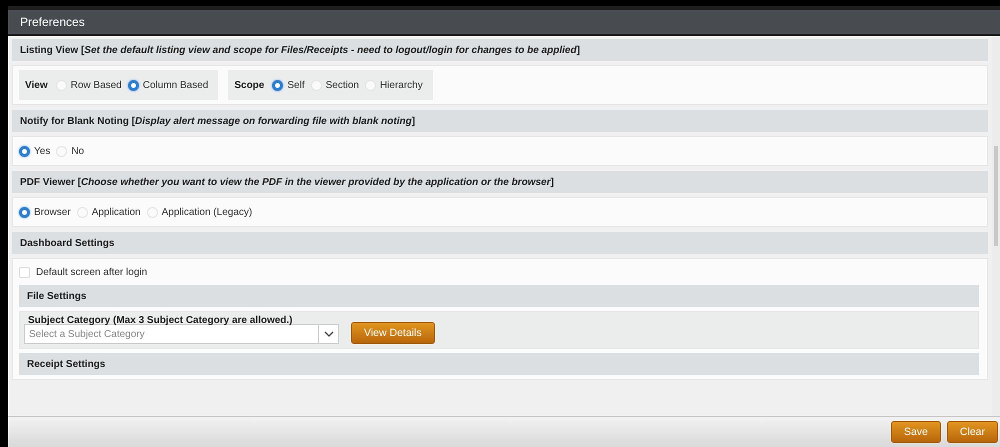  I want to click on section-title: Listing View [Set the default listing view and scope for Files/Receipts - need to logout/login for changes to be applied], so click(300, 50).